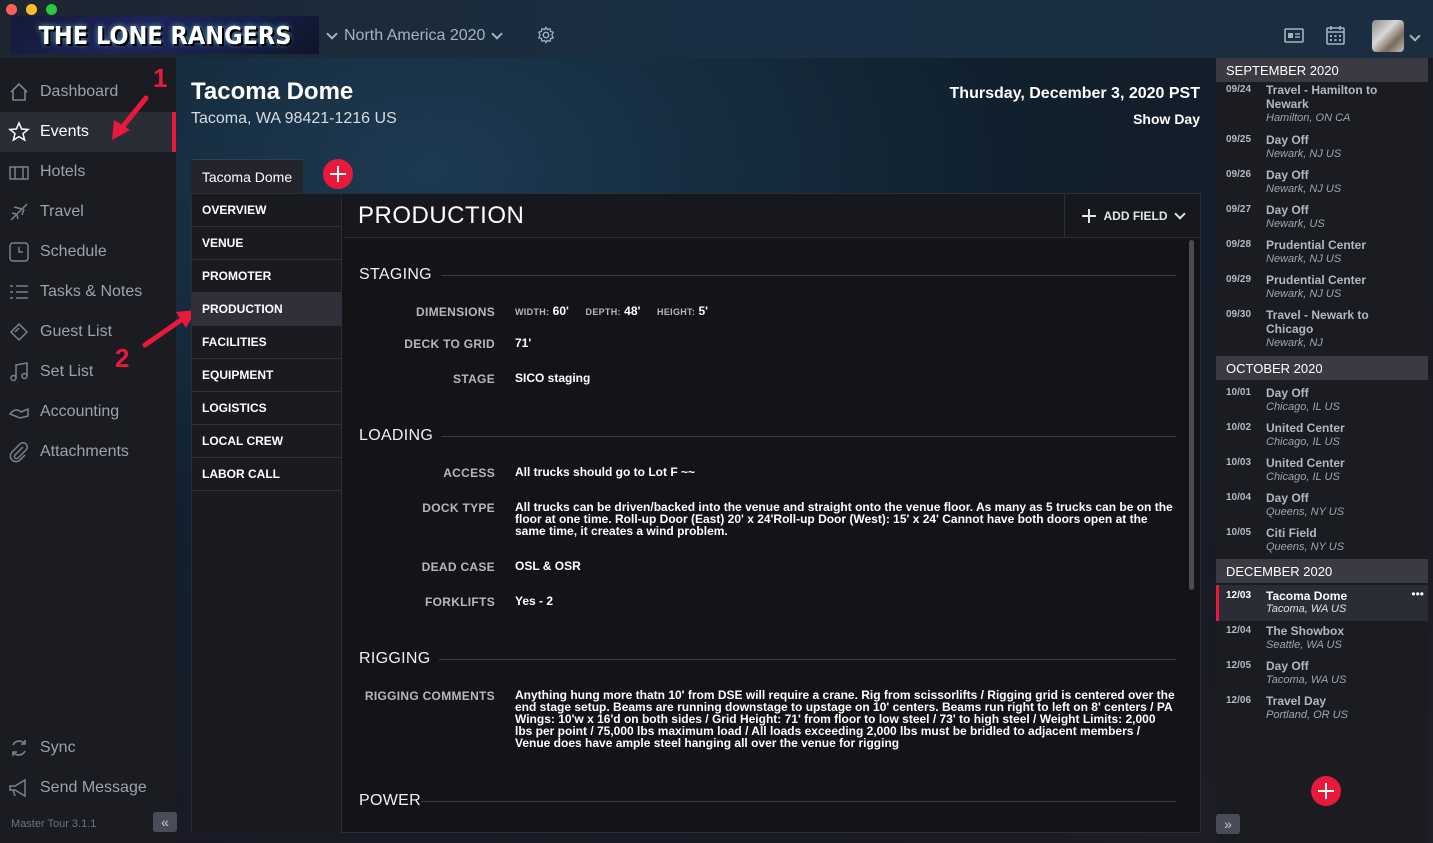 Image resolution: width=1433 pixels, height=843 pixels. What do you see at coordinates (1239, 314) in the screenshot?
I see `schedule-date: 09/30` at bounding box center [1239, 314].